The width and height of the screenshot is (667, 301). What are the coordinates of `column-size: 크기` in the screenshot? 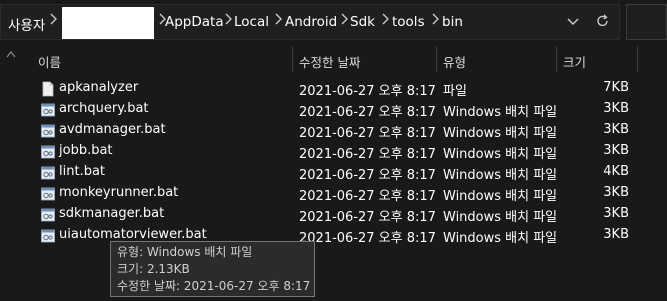 It's located at (574, 61).